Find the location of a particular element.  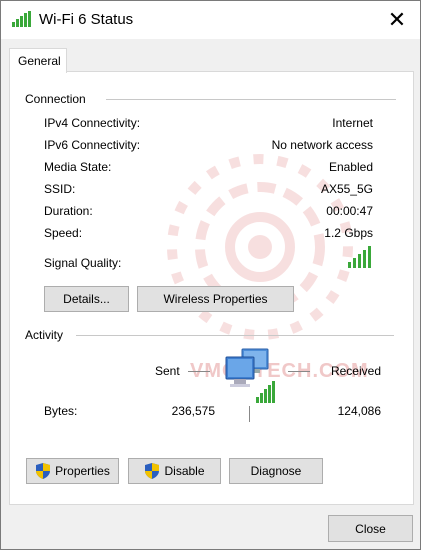

speed-value: 1.2 Gbps is located at coordinates (348, 233).